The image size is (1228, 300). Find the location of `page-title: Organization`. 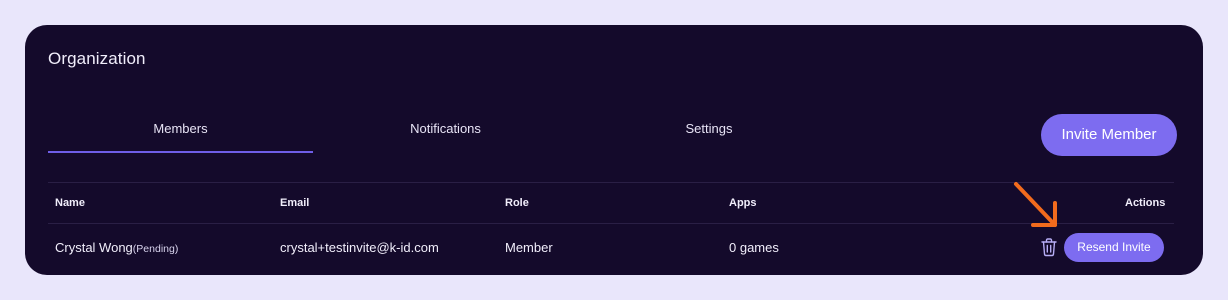

page-title: Organization is located at coordinates (97, 58).